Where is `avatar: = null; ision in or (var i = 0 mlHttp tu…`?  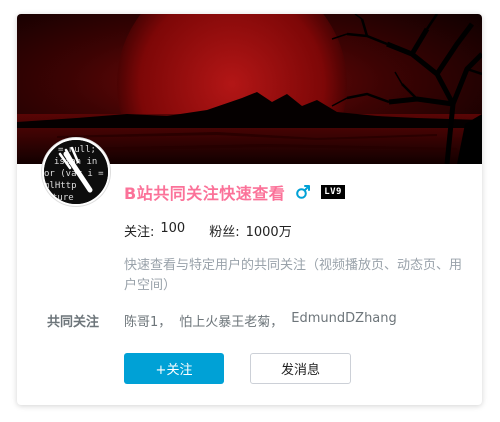
avatar: = null; ision in or (var i = 0 mlHttp tu… is located at coordinates (76, 172).